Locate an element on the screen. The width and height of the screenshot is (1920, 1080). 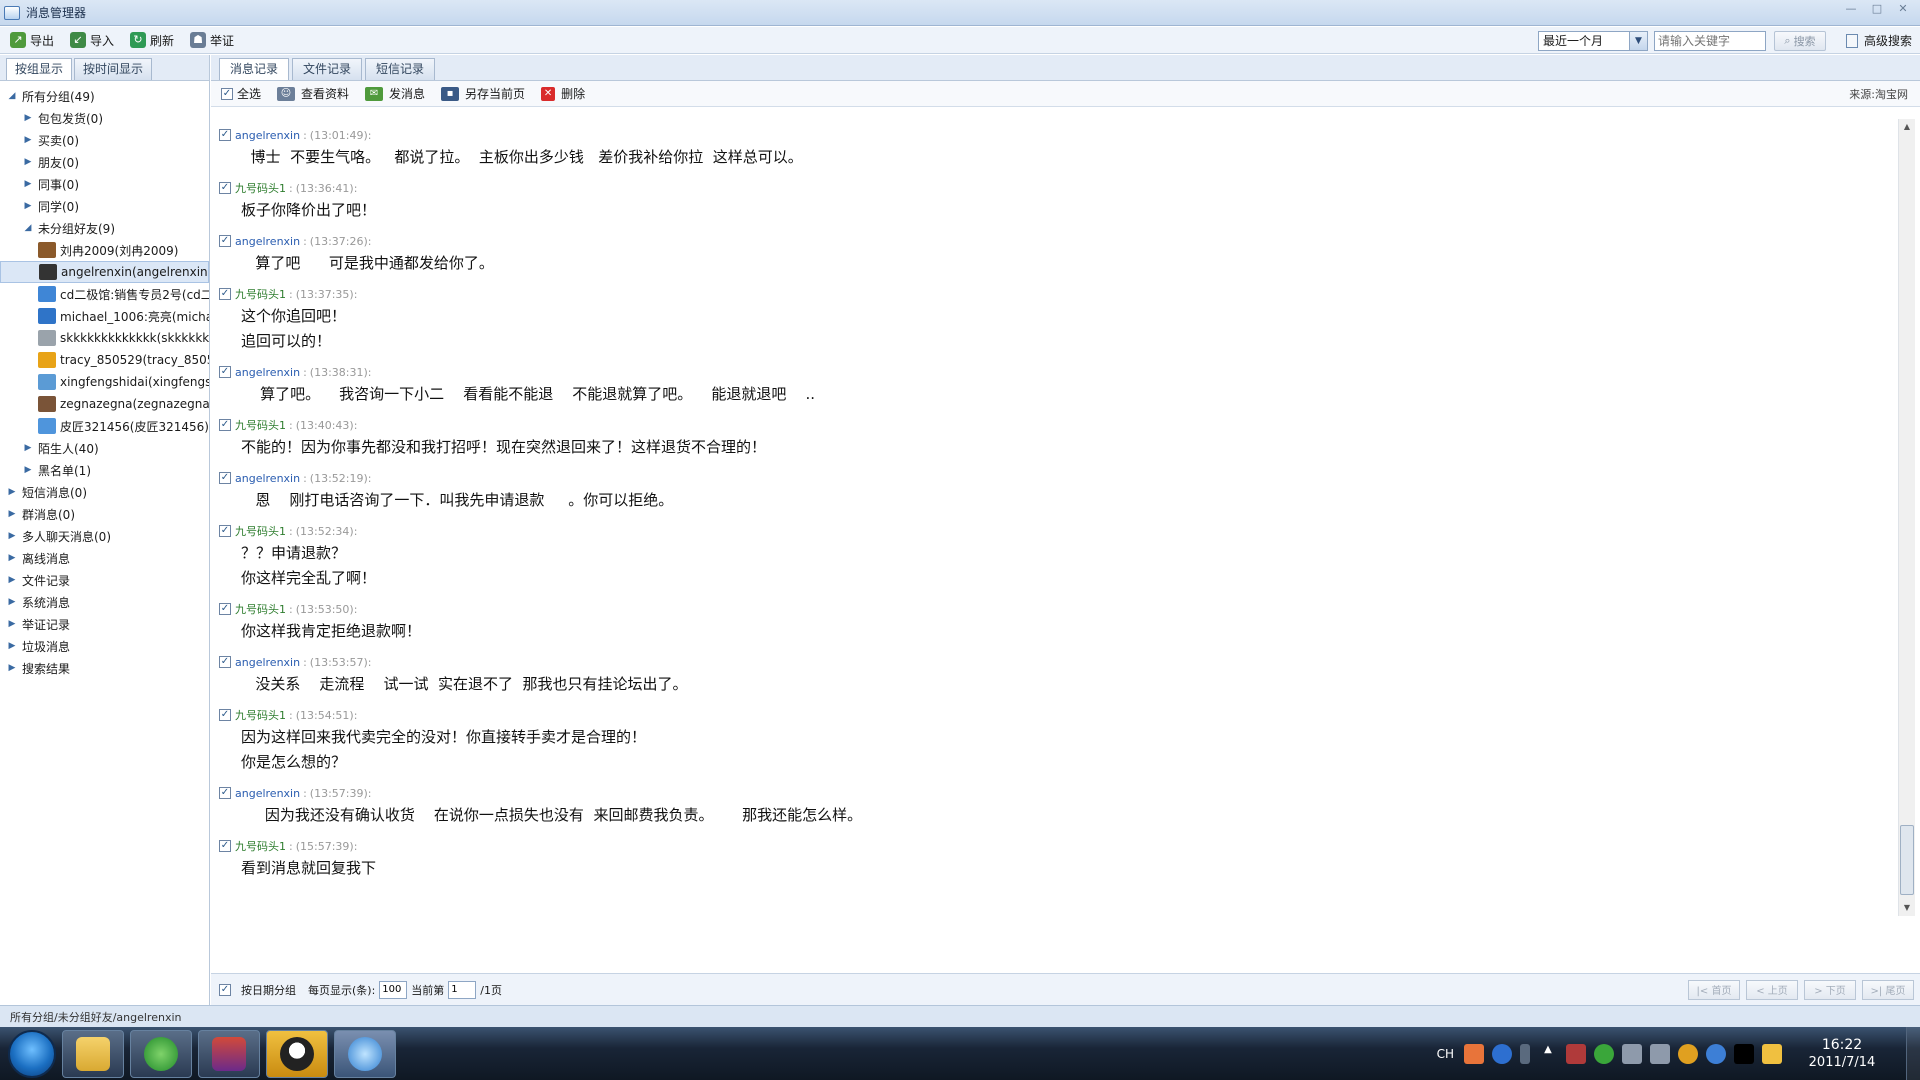
tree-item: ▶ 买卖(0) is located at coordinates (104, 140).